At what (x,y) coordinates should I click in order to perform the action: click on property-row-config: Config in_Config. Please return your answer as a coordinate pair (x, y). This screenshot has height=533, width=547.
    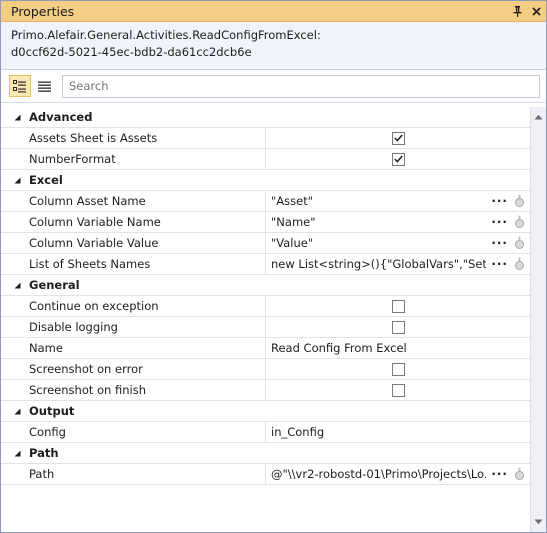
    Looking at the image, I should click on (265, 432).